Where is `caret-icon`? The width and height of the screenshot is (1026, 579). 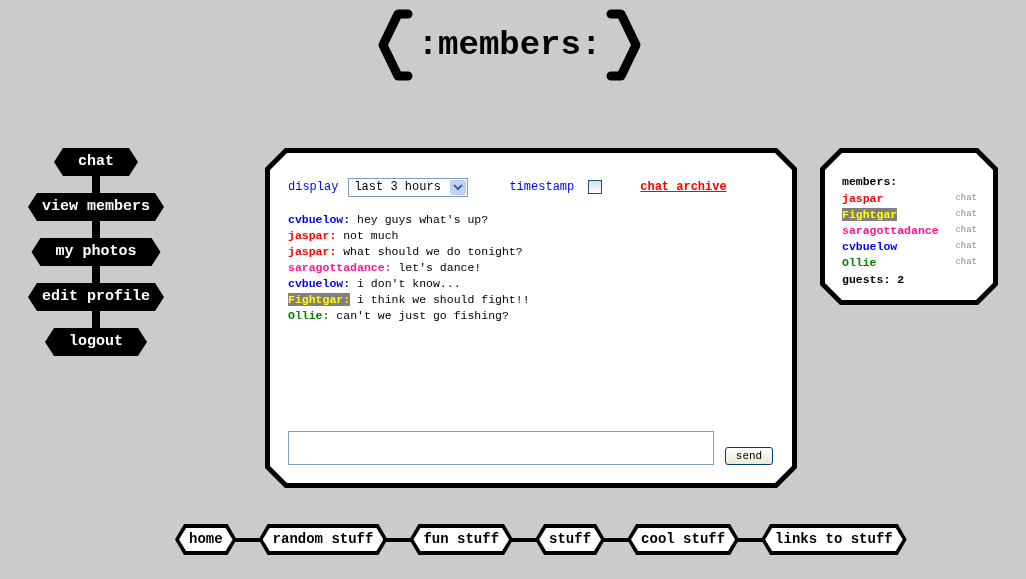
caret-icon is located at coordinates (458, 187).